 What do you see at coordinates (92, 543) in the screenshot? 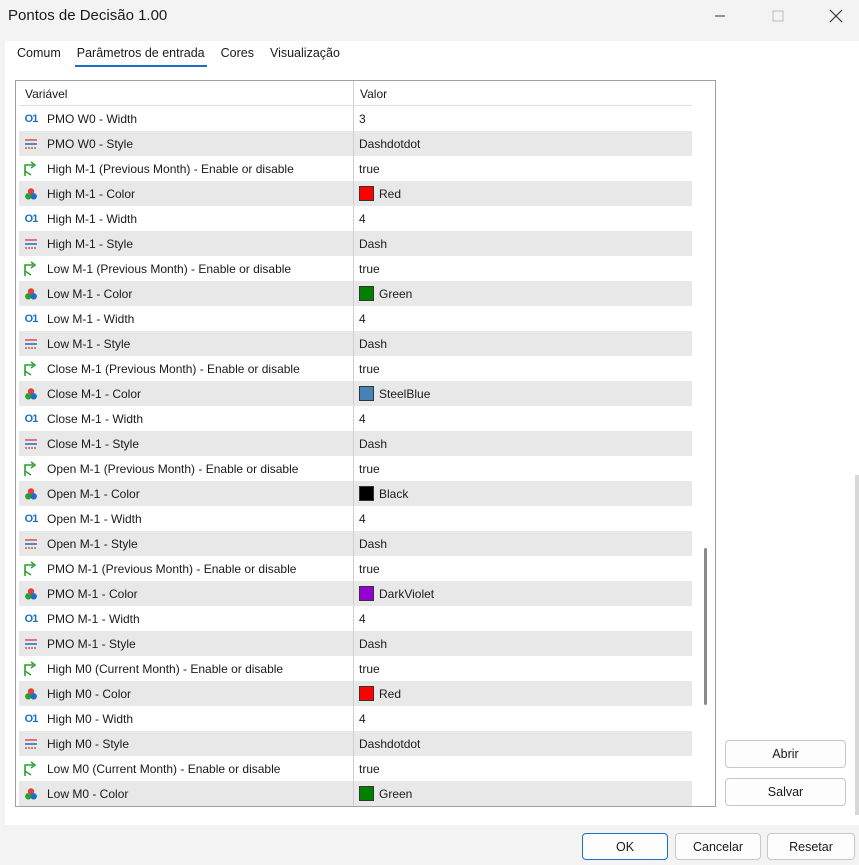
I see `variable-name: Open M-1 - Style` at bounding box center [92, 543].